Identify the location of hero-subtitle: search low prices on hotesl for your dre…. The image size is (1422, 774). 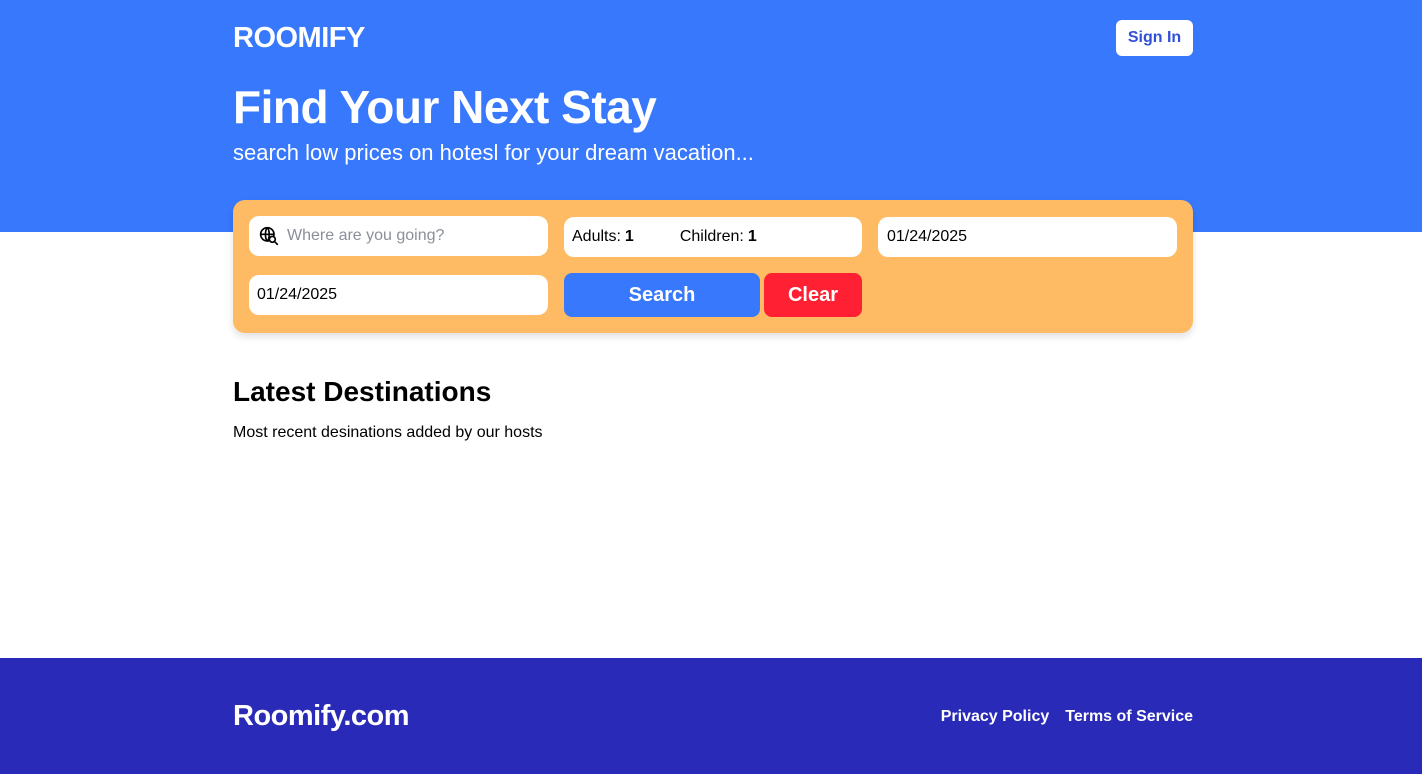
(493, 152).